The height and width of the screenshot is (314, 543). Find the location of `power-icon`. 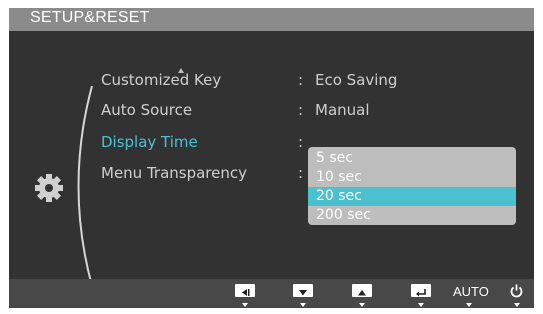

power-icon is located at coordinates (516, 290).